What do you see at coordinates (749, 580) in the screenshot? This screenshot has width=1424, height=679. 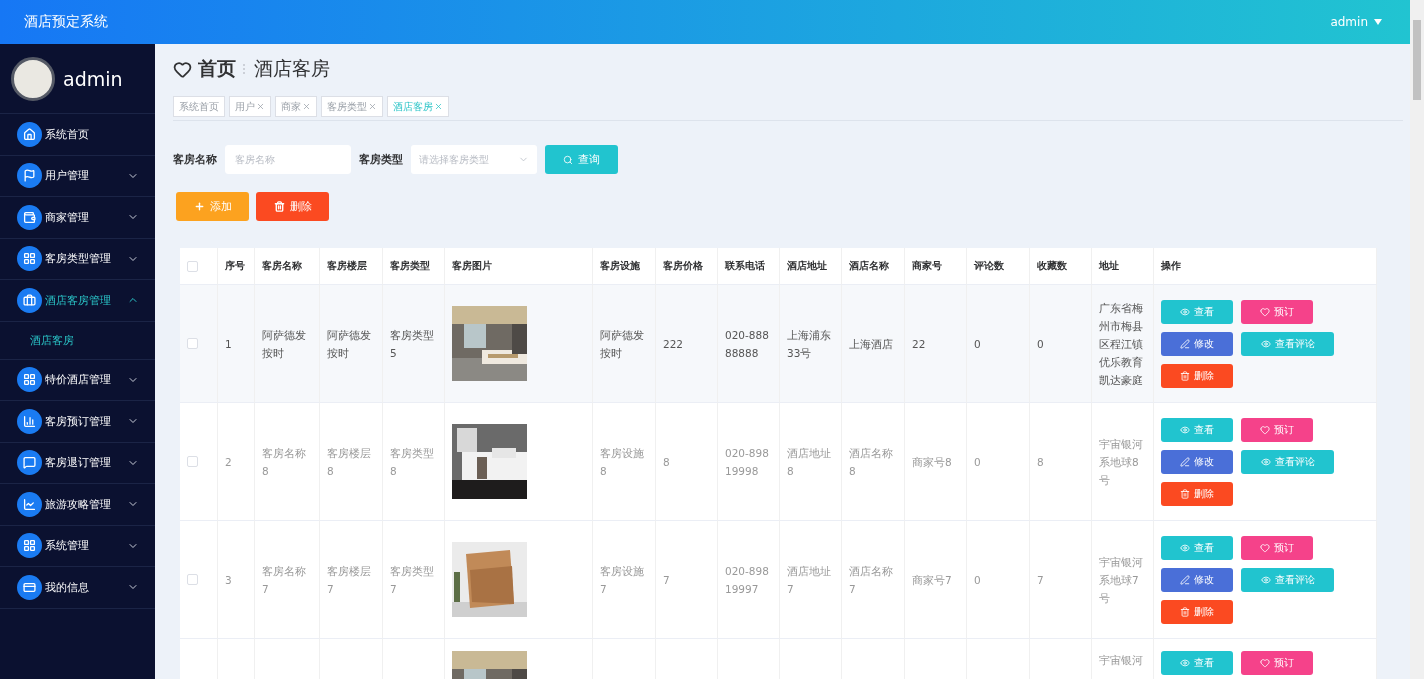 I see `table-cell: 020-89819997` at bounding box center [749, 580].